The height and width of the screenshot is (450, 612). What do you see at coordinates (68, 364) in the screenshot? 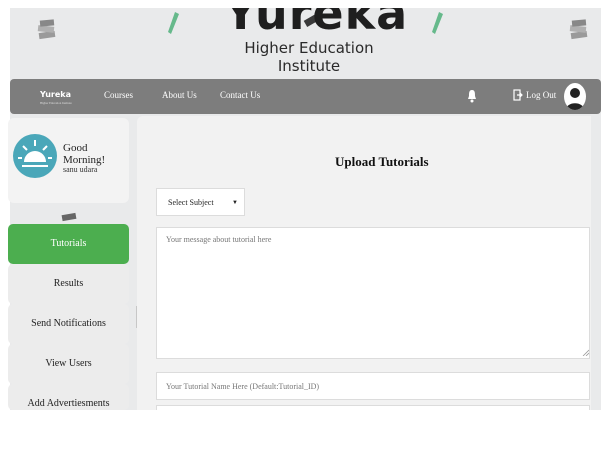
I see `sidebar-item-view-users: View Users` at bounding box center [68, 364].